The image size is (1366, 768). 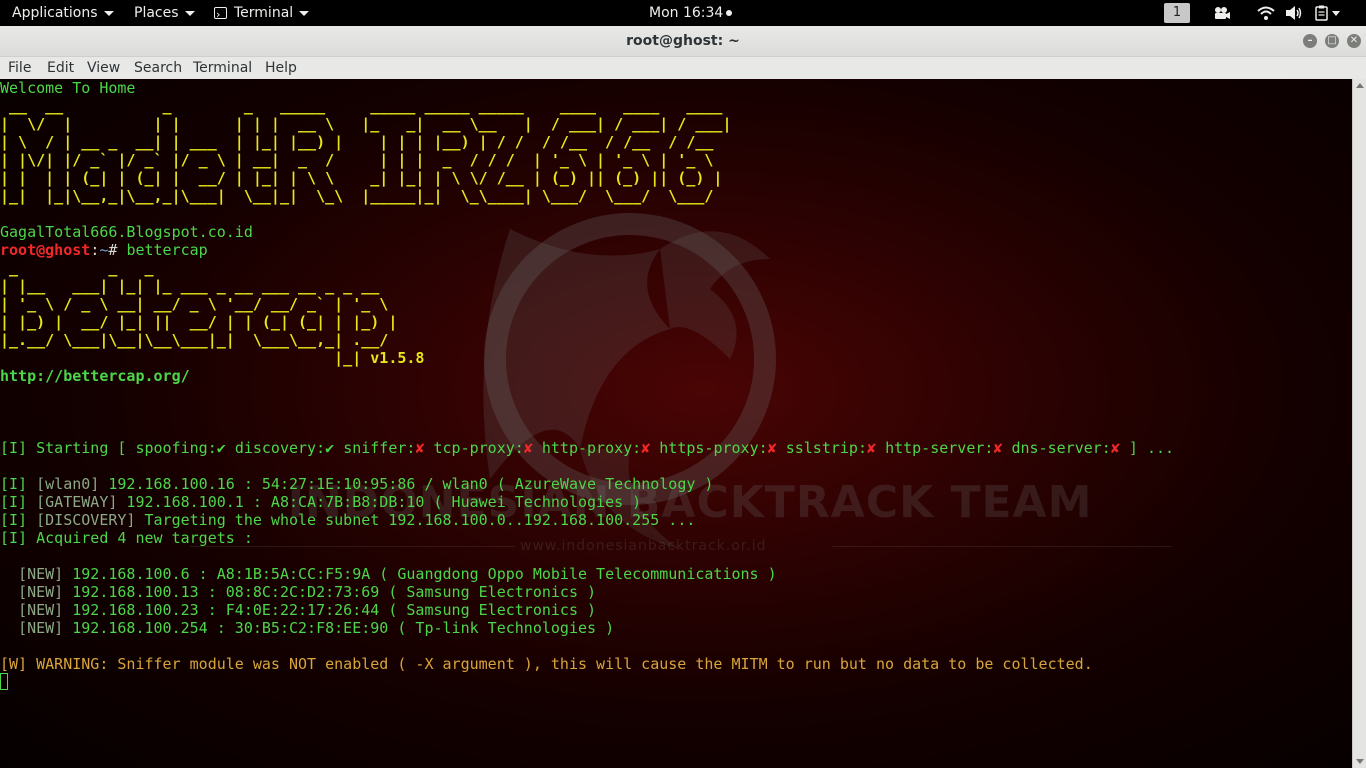 What do you see at coordinates (86, 520) in the screenshot?
I see `info-tag: [DISCOVERY]` at bounding box center [86, 520].